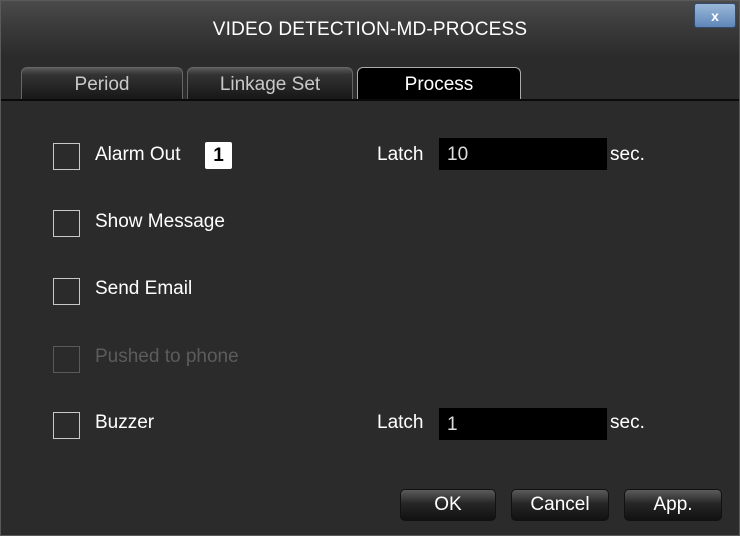 The width and height of the screenshot is (740, 536). Describe the element at coordinates (66, 359) in the screenshot. I see `pushed-to-phone-checkbox` at that location.